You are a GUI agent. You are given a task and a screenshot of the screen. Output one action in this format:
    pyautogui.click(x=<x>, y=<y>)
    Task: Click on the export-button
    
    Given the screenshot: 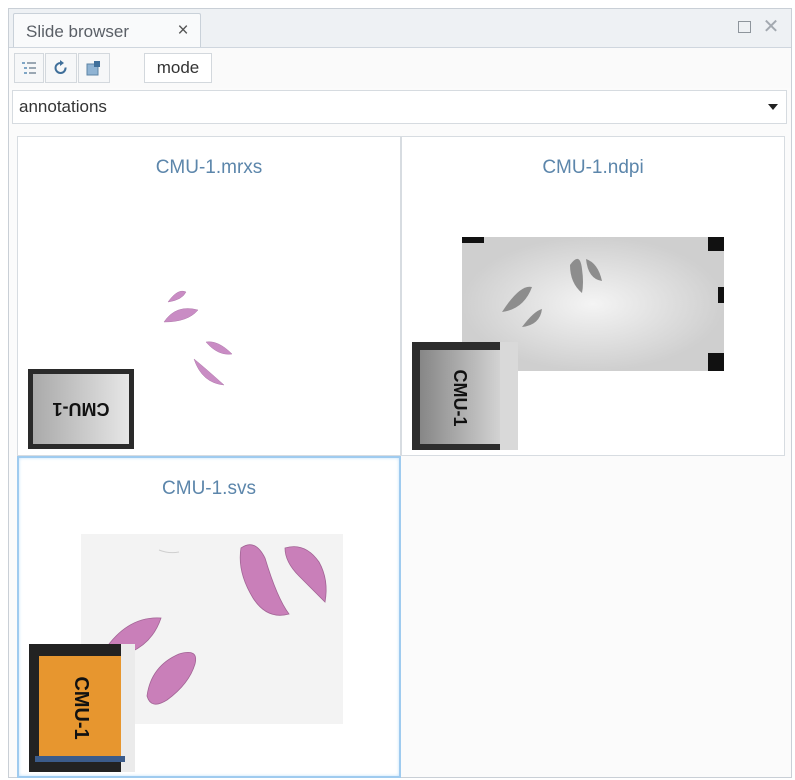 What is the action you would take?
    pyautogui.click(x=94, y=68)
    